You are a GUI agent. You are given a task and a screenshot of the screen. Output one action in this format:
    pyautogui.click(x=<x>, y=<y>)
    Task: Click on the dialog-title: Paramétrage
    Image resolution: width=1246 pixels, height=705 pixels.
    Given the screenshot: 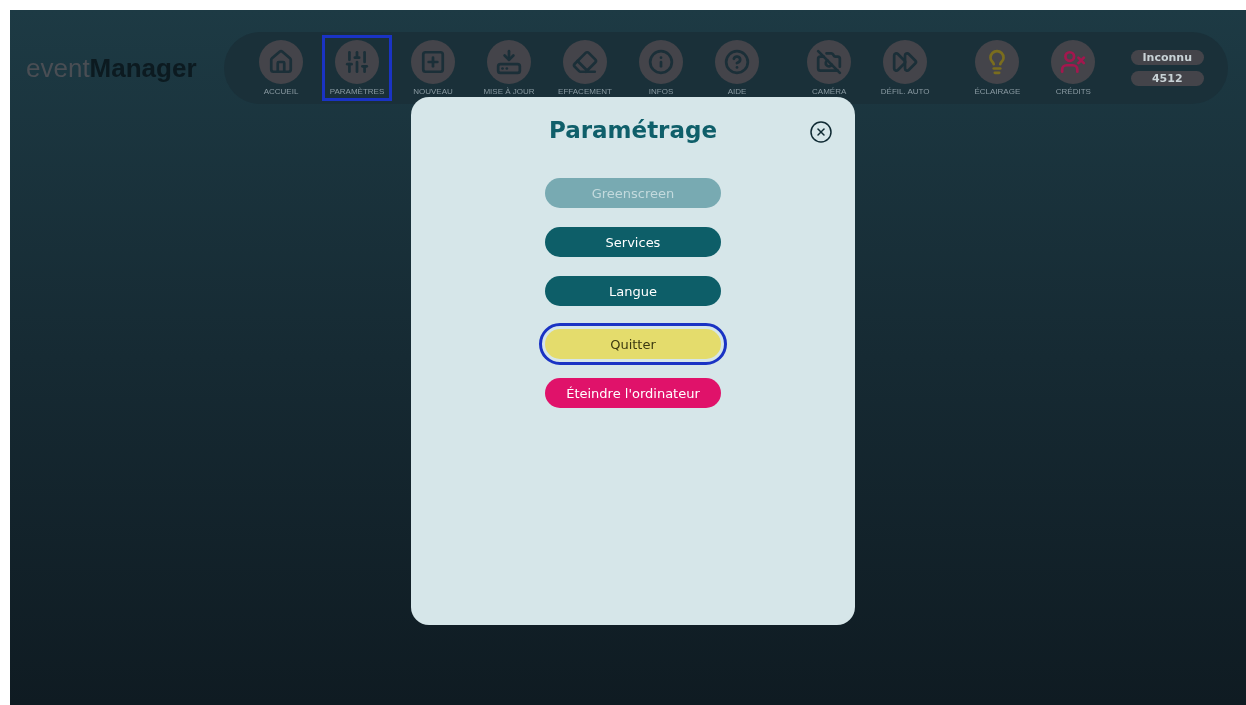 What is the action you would take?
    pyautogui.click(x=633, y=130)
    